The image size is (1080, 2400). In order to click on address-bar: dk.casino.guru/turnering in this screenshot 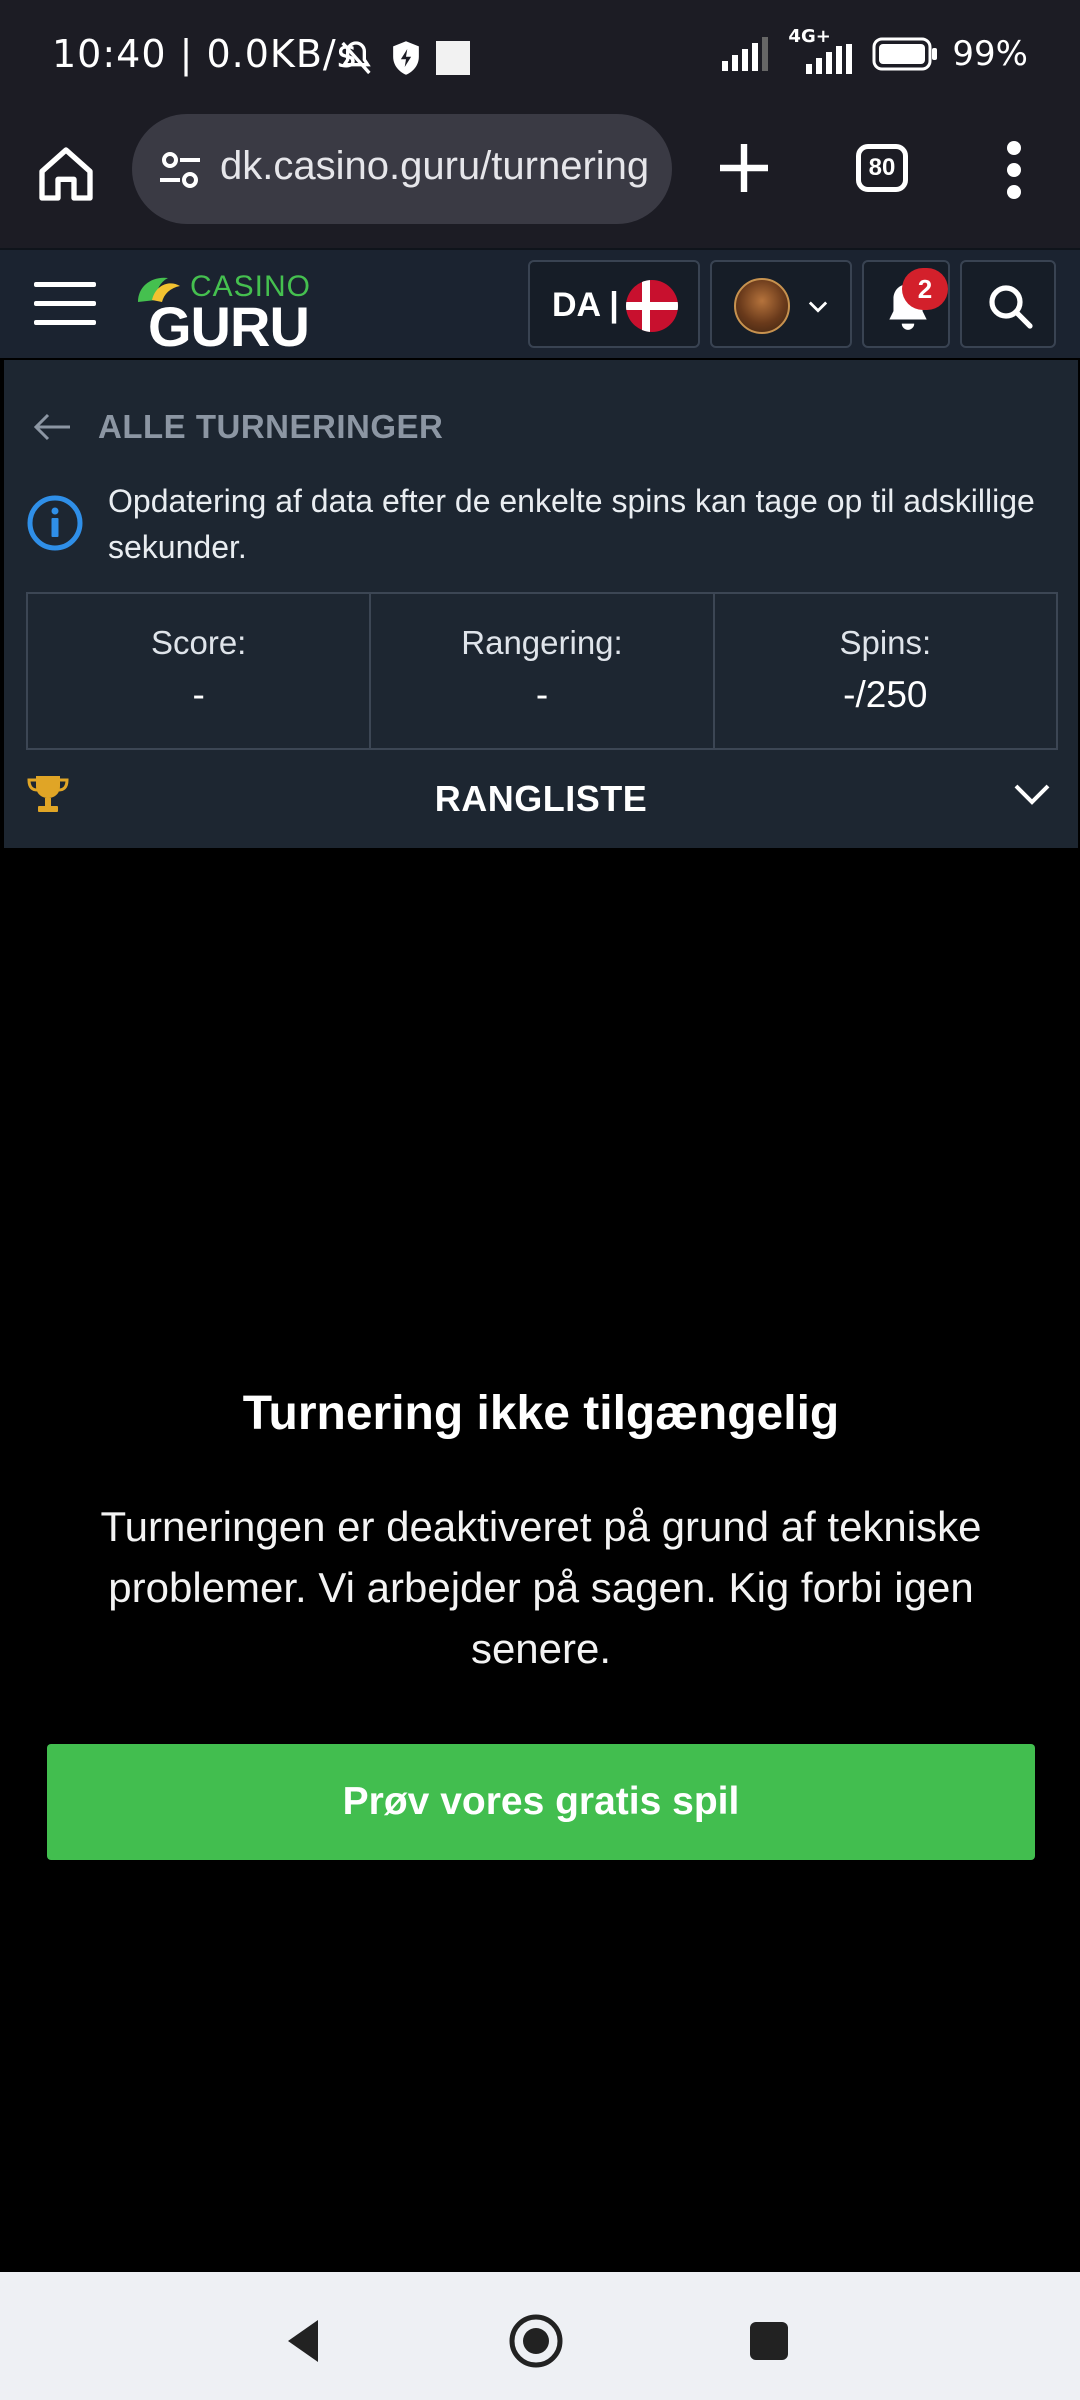, I will do `click(402, 169)`.